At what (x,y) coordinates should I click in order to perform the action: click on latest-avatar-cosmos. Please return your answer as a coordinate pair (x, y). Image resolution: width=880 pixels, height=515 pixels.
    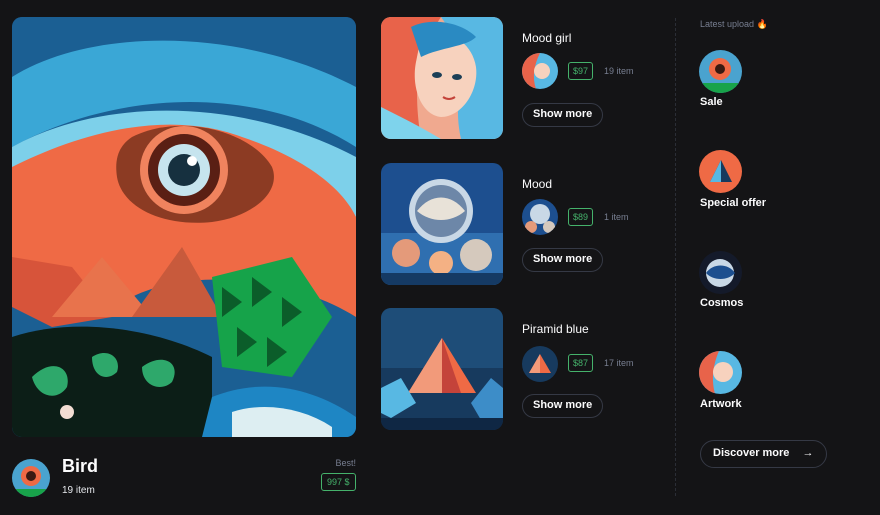
    Looking at the image, I should click on (720, 272).